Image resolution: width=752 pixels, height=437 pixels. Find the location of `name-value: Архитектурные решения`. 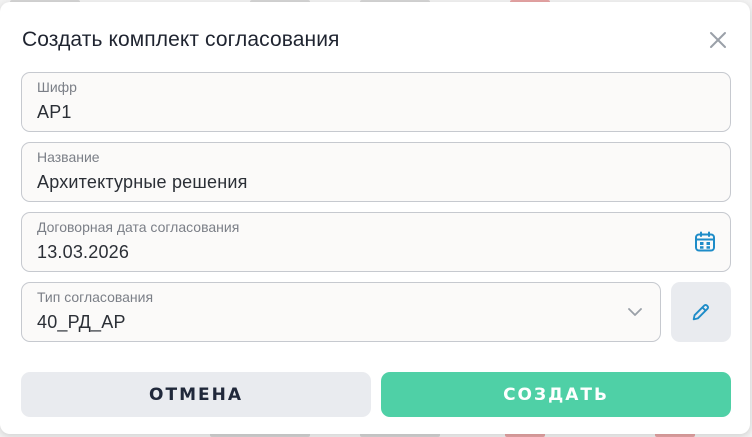

name-value: Архитектурные решения is located at coordinates (142, 182).